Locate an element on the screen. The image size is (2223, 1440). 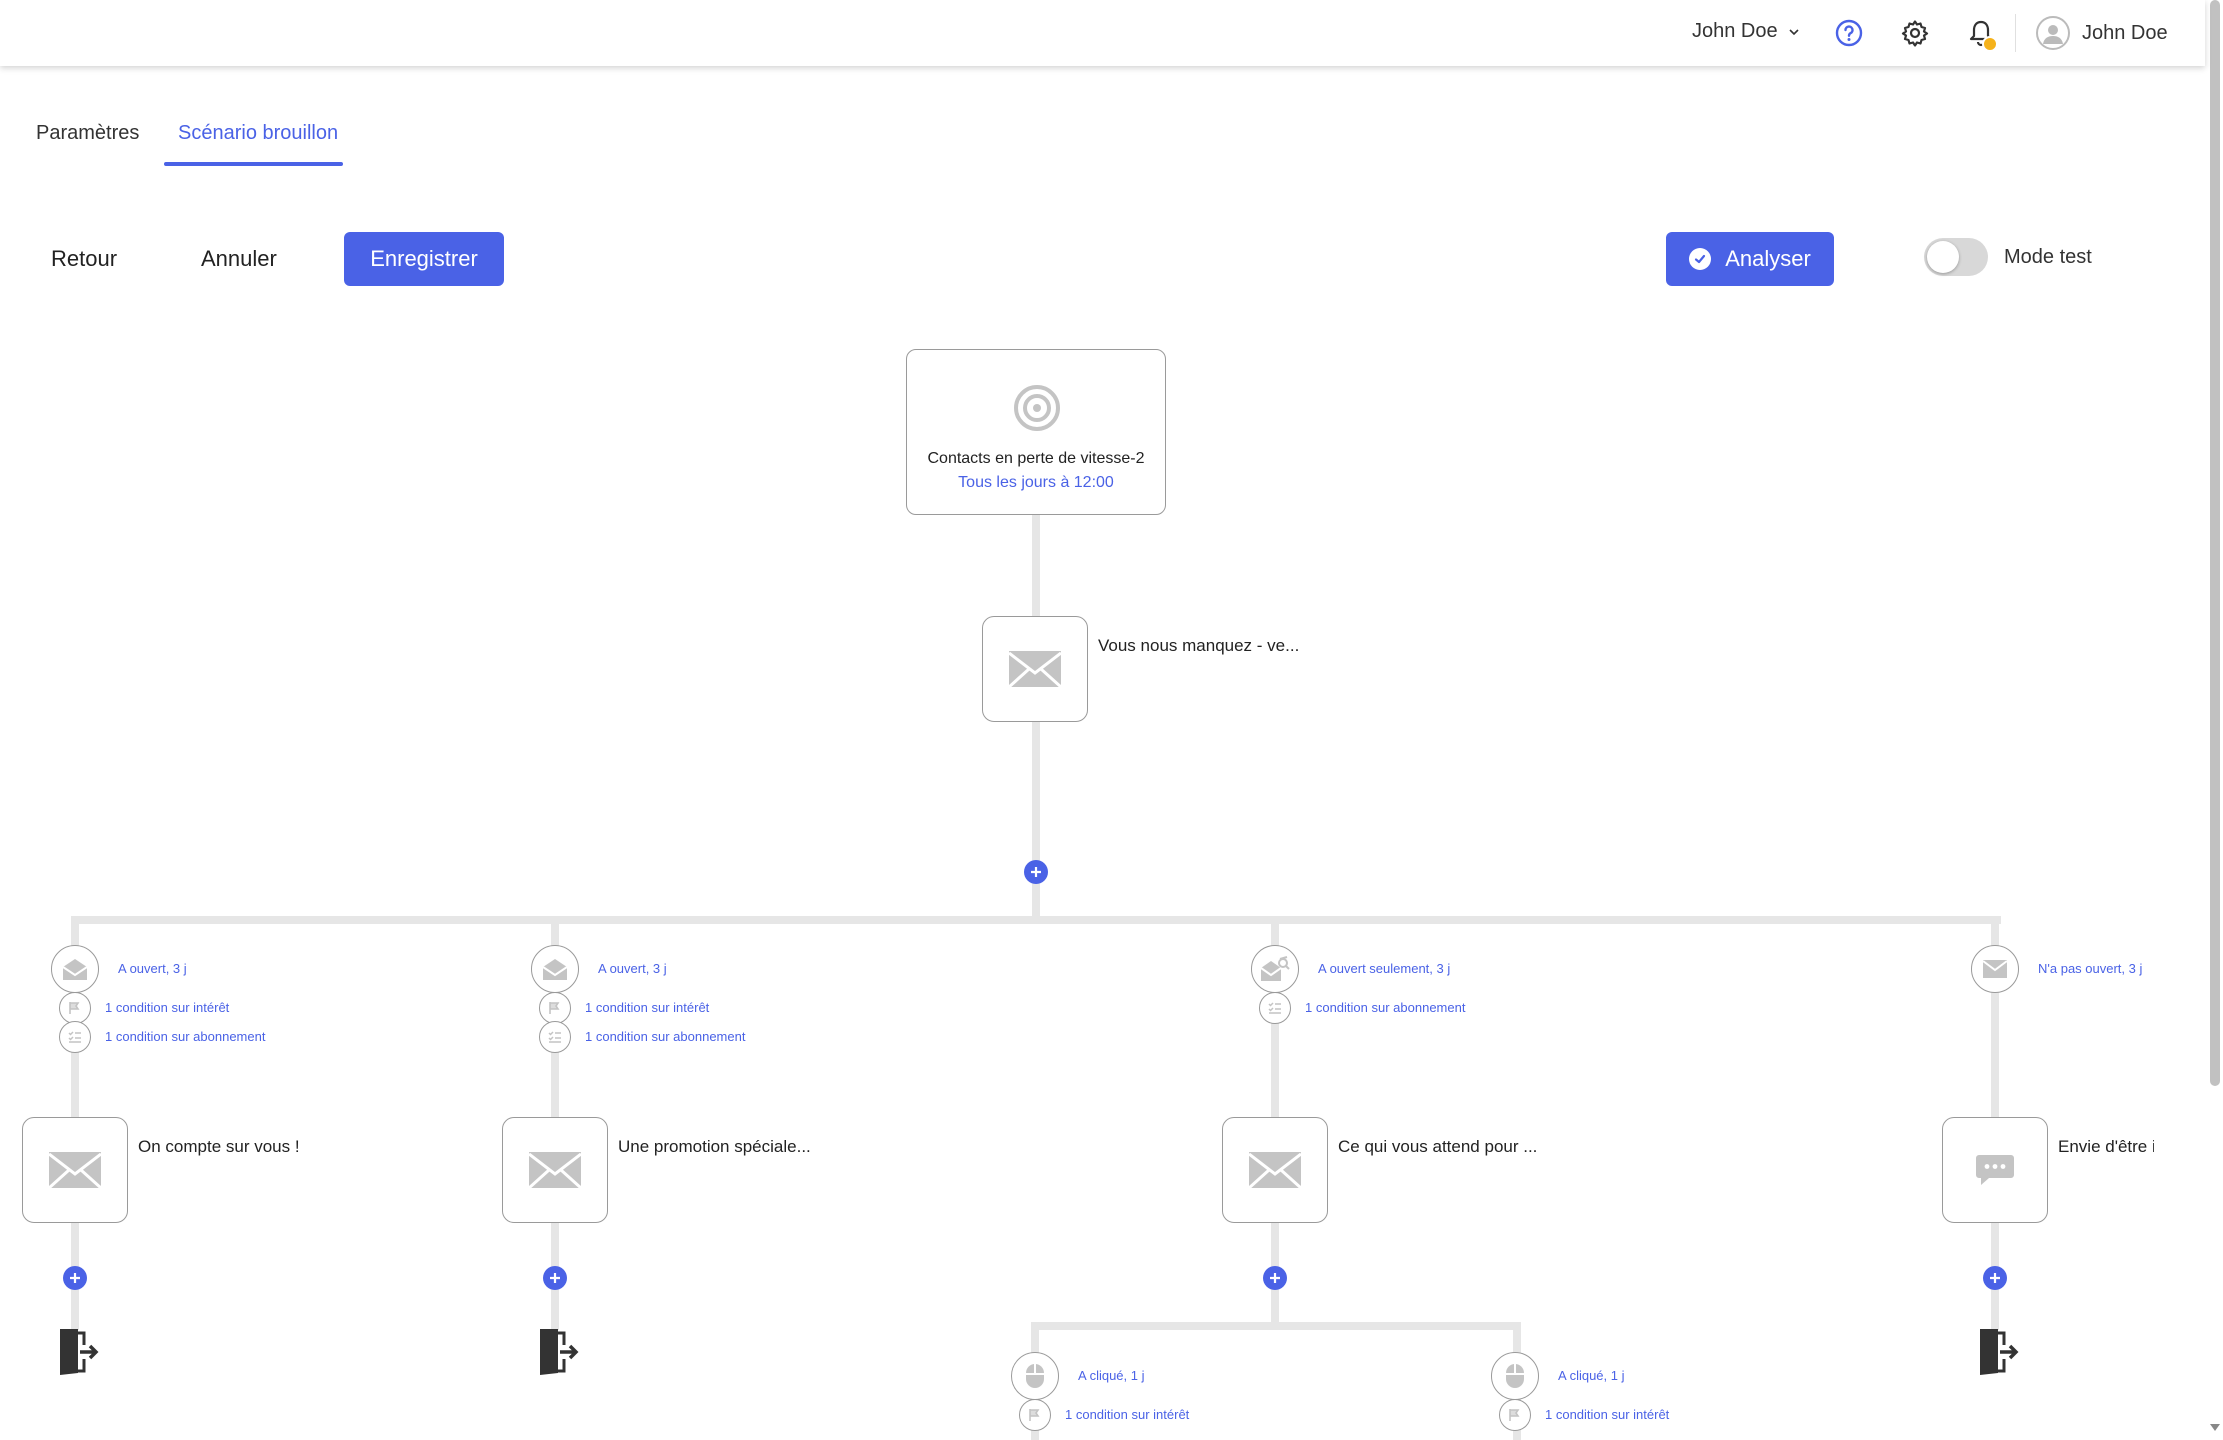
scrollbar-thumb is located at coordinates (2215, 543).